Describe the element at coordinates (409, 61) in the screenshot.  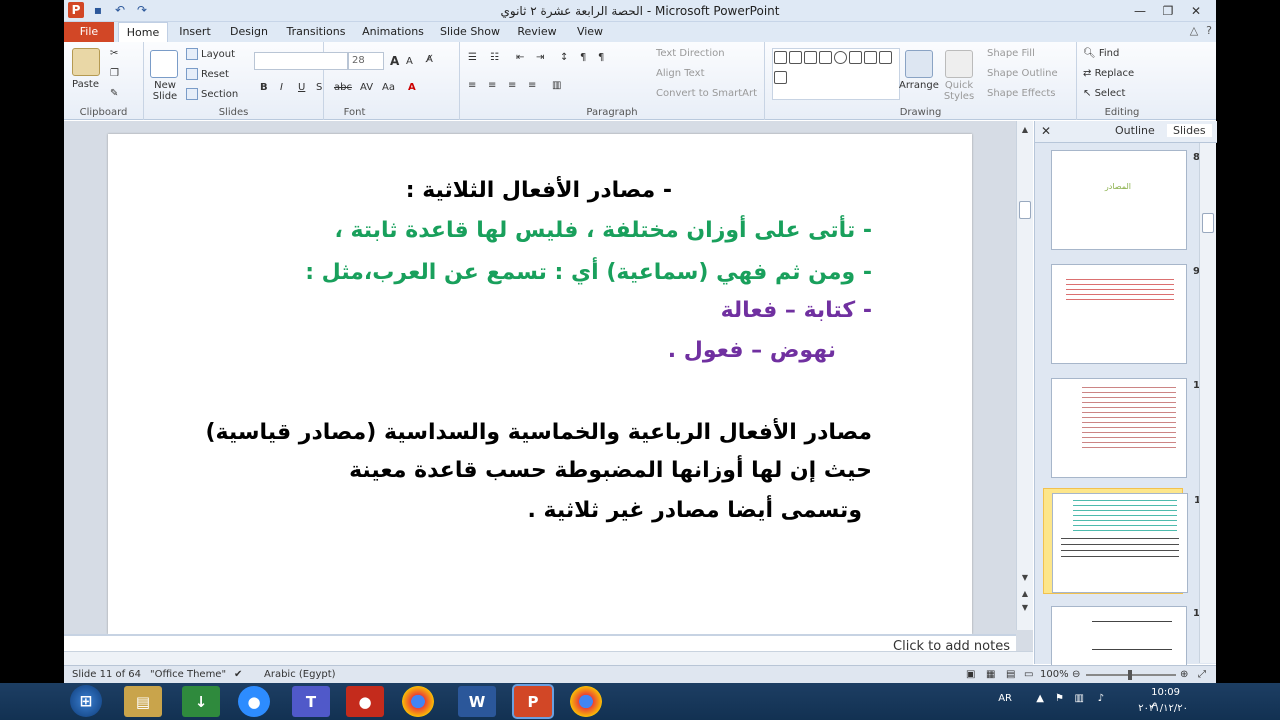
I see `shrink-font-icon: A` at that location.